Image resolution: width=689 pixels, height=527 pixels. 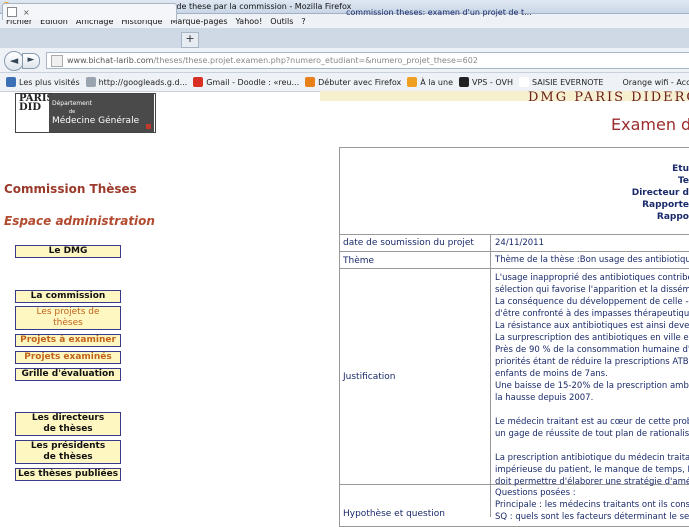 I want to click on justification-label: Justification, so click(x=369, y=377).